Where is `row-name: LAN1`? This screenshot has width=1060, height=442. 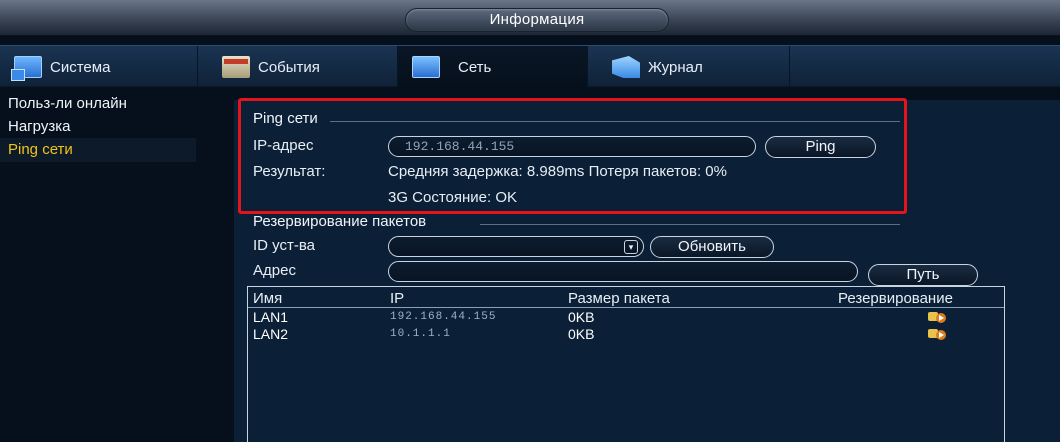
row-name: LAN1 is located at coordinates (271, 317).